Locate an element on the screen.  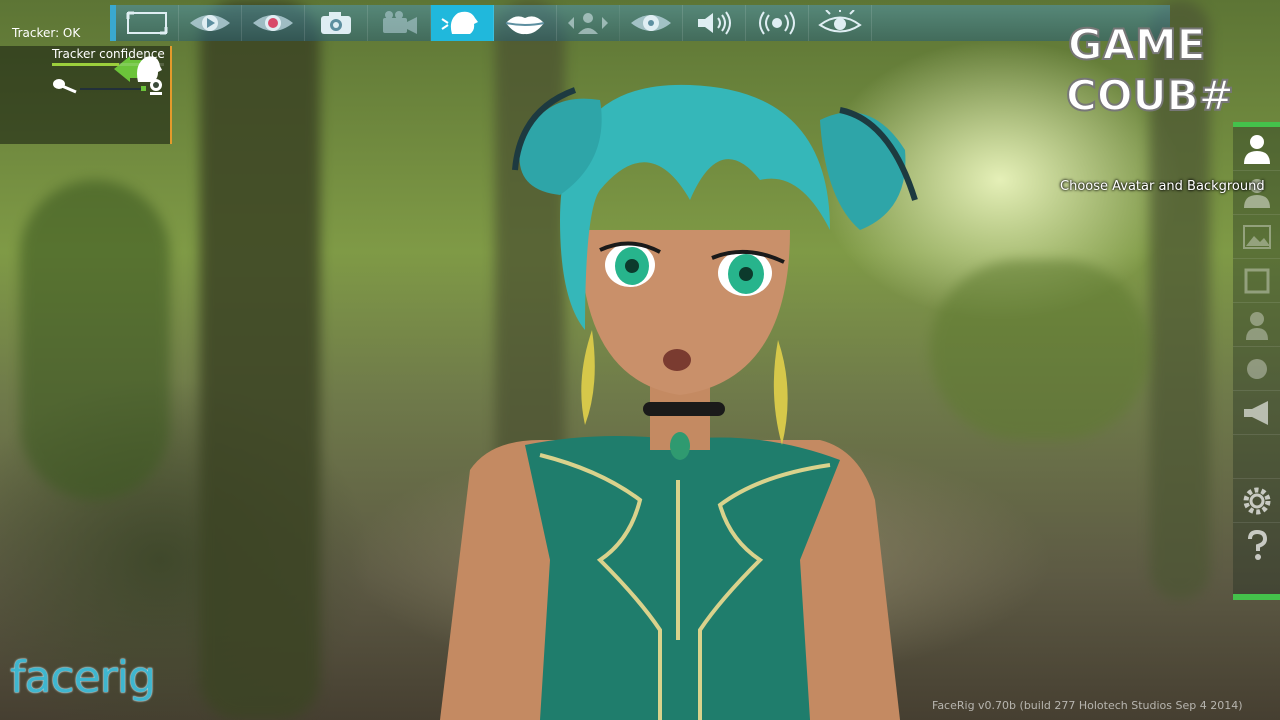
settings-button is located at coordinates (1256, 501).